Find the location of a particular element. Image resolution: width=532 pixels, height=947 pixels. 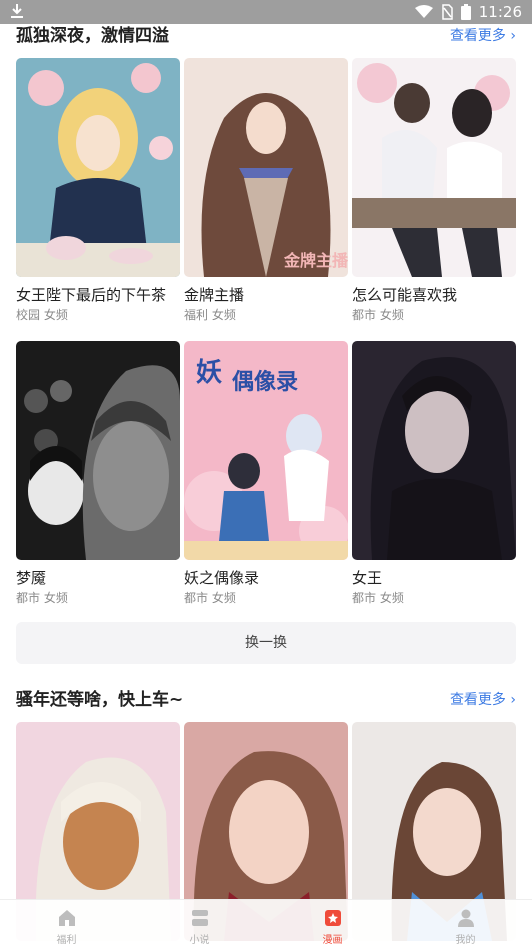

nav-label: 福利 is located at coordinates (66, 940).